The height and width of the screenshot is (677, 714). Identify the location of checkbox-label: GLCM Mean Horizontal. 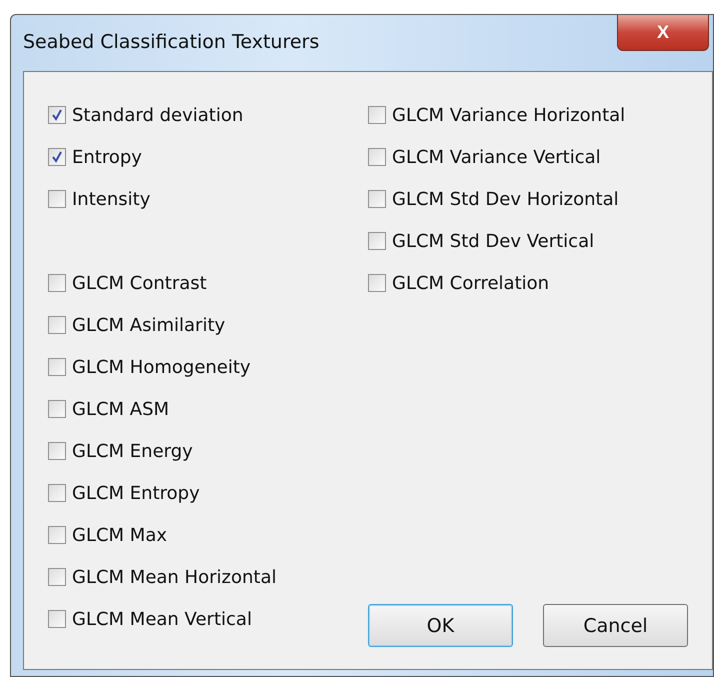
(174, 577).